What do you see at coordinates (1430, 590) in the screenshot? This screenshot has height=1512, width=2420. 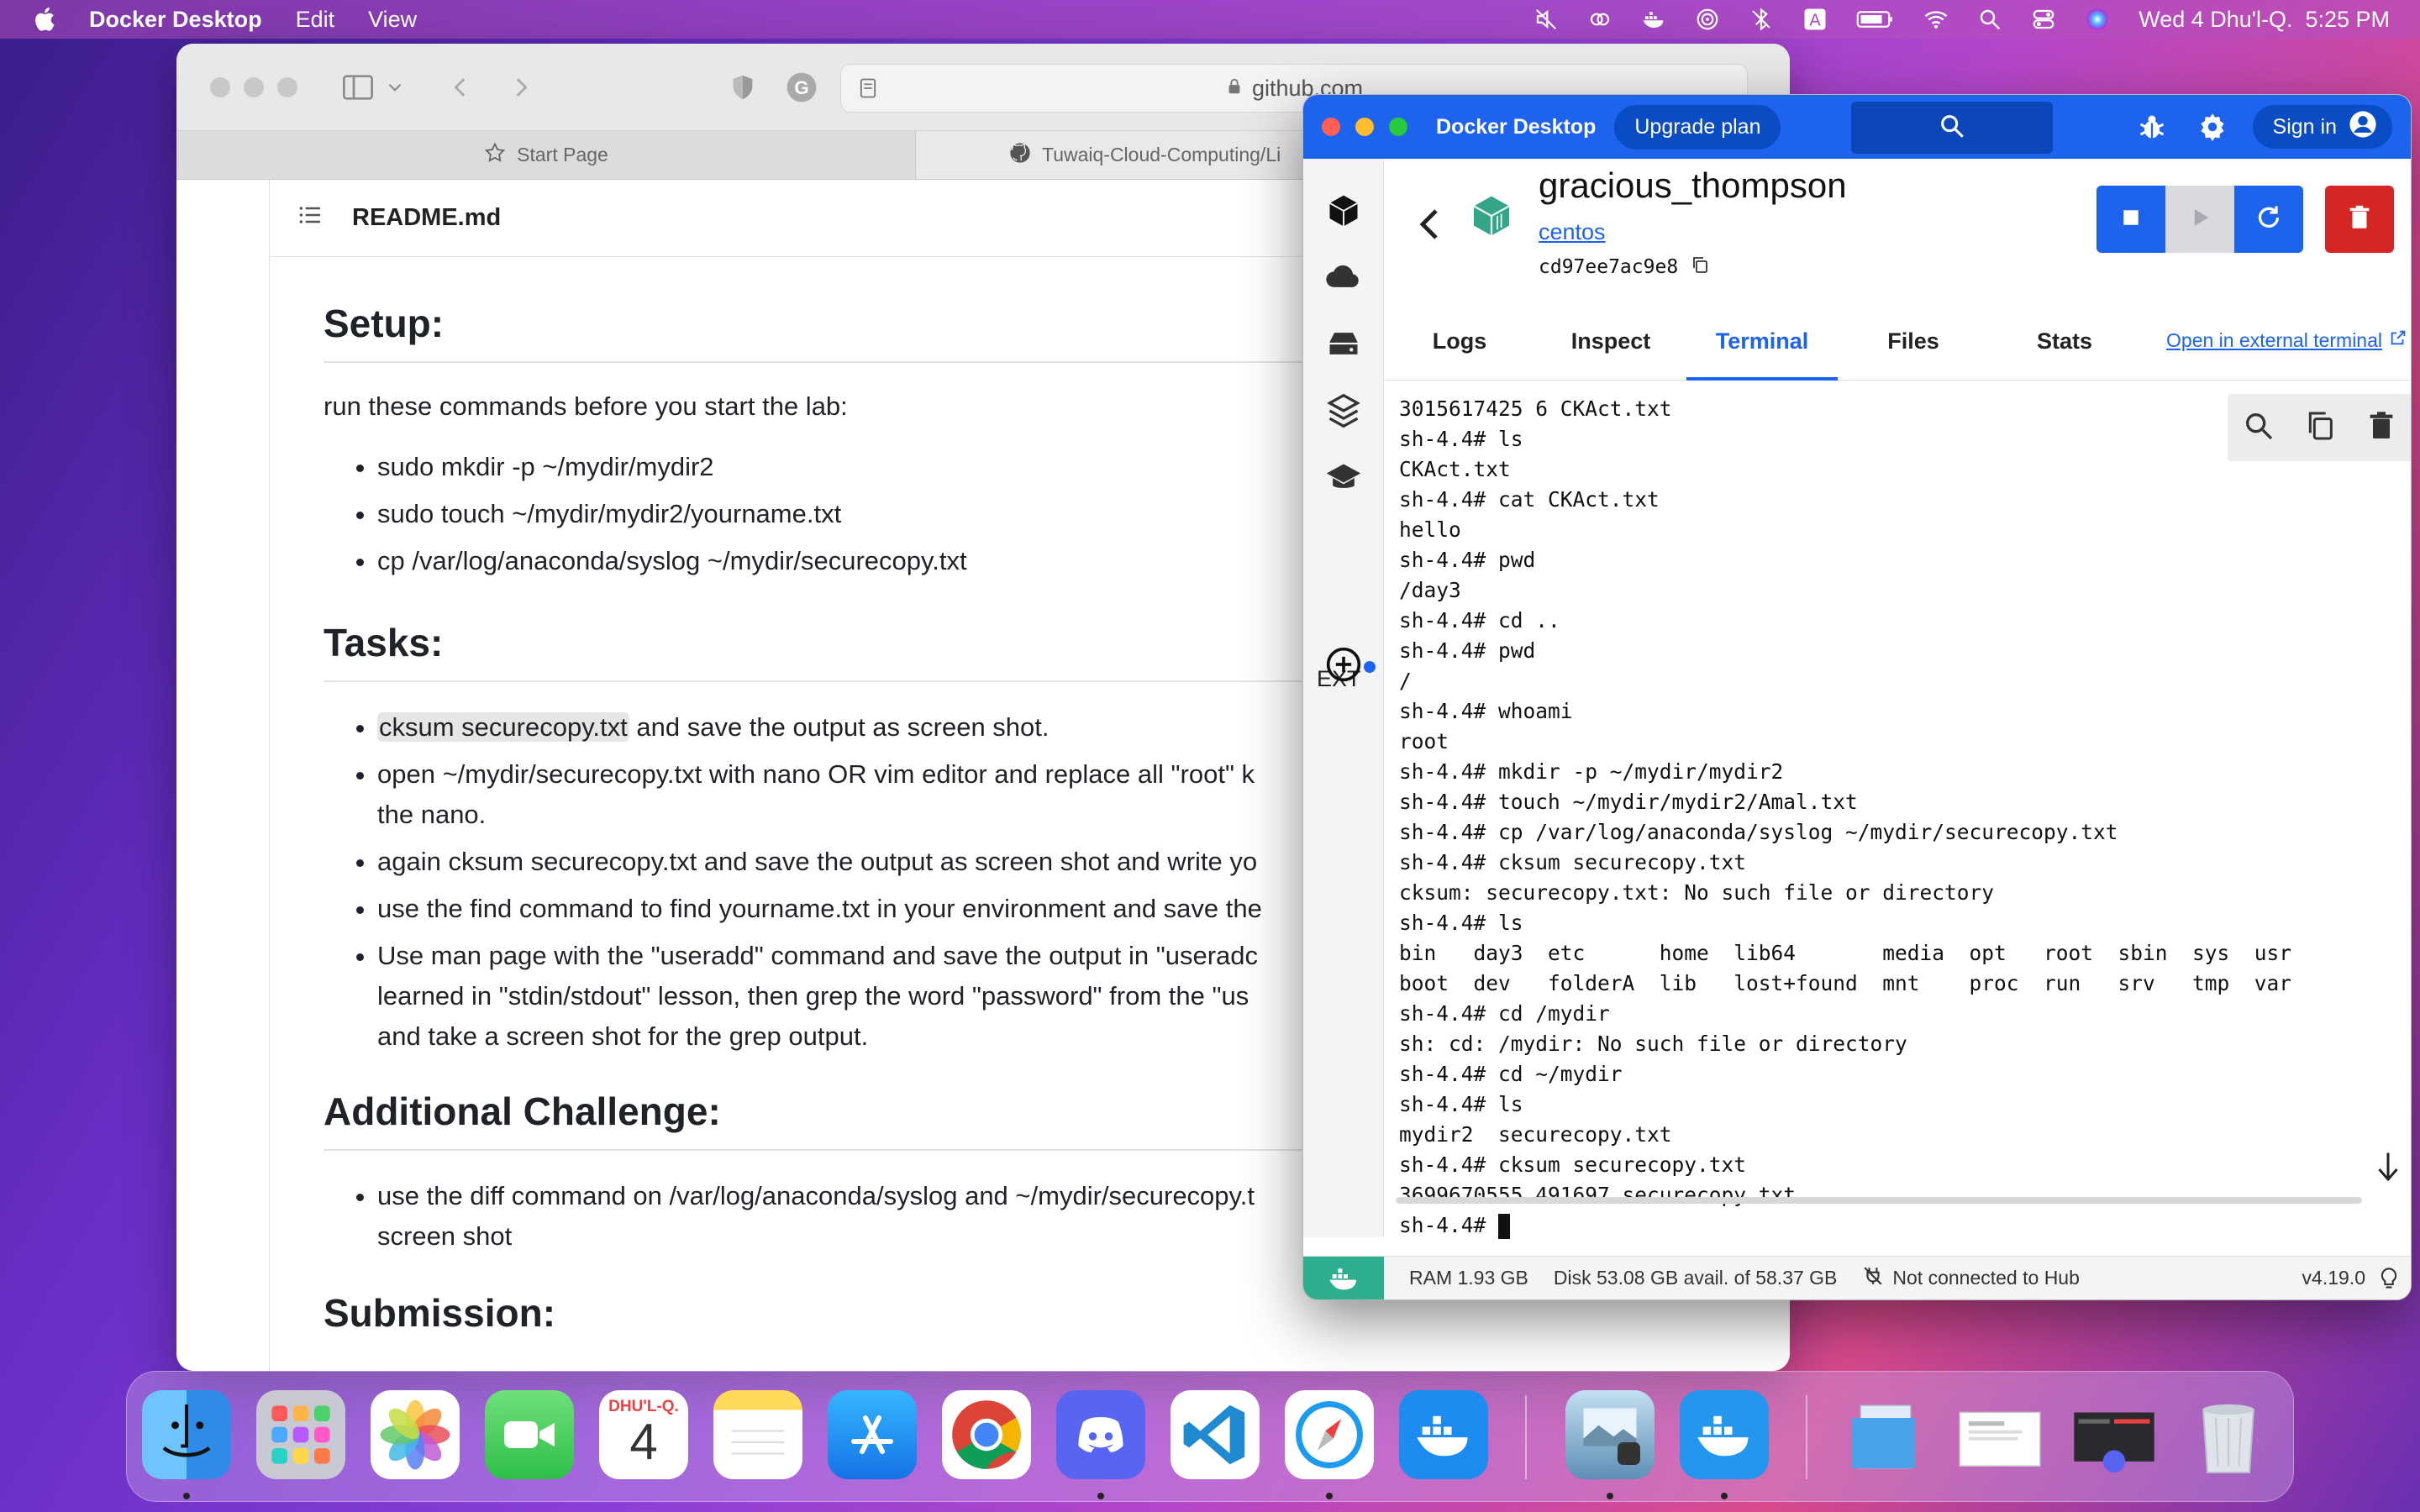 I see `terminal-line: /day3` at bounding box center [1430, 590].